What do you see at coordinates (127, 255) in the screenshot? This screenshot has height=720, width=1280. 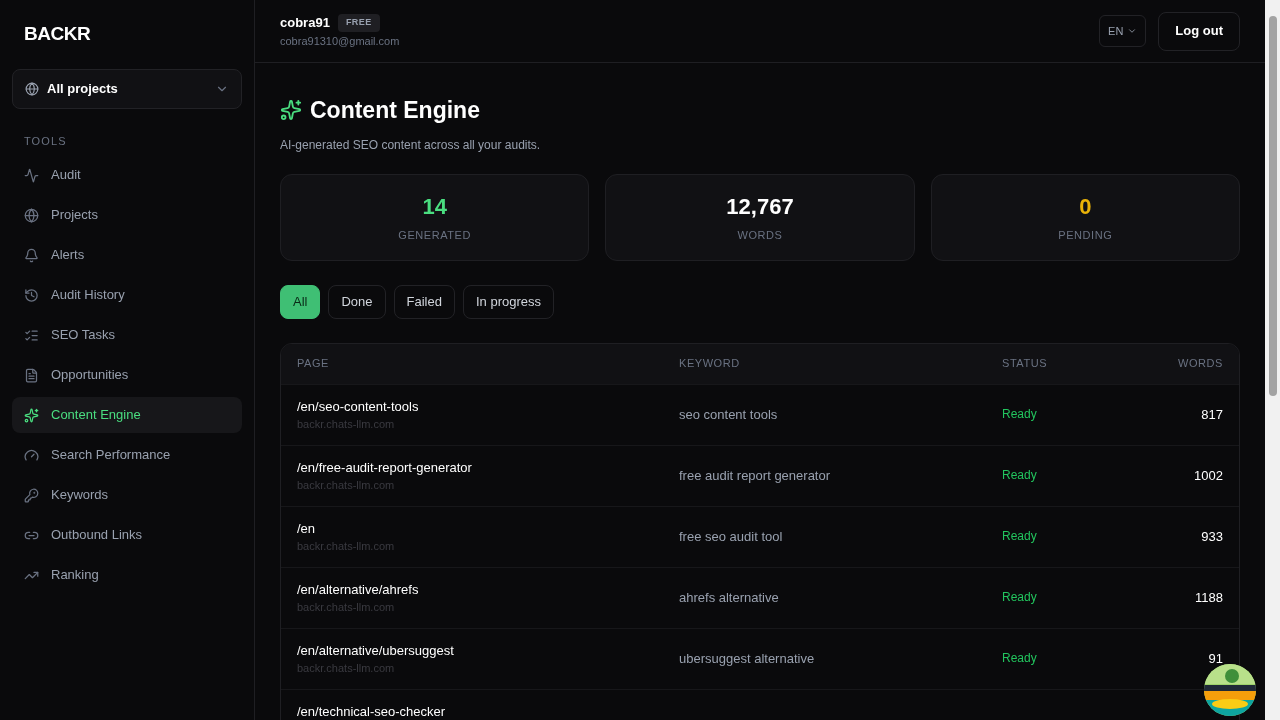 I see `sidebar-item: Alerts` at bounding box center [127, 255].